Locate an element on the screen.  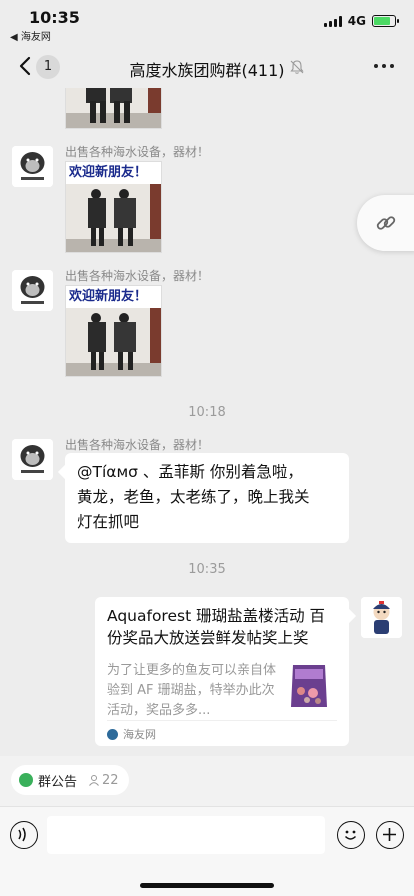
network-type: 4G is located at coordinates (356, 21).